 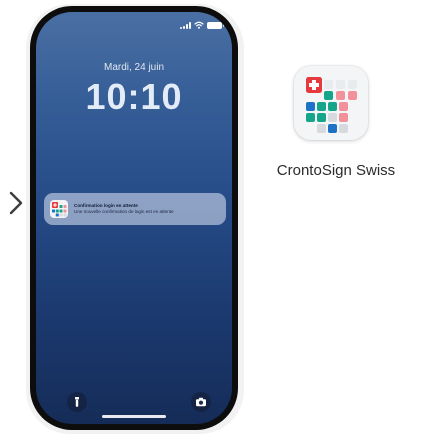 What do you see at coordinates (185, 25) in the screenshot?
I see `signal-icon` at bounding box center [185, 25].